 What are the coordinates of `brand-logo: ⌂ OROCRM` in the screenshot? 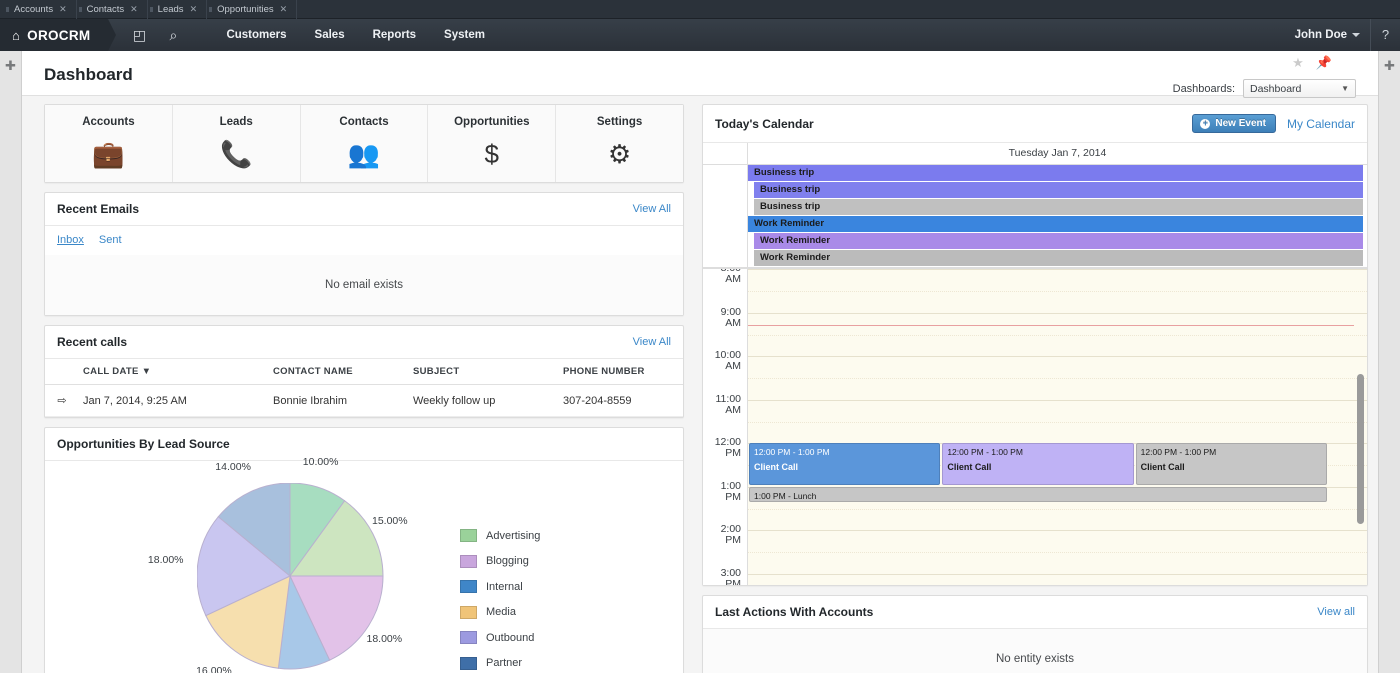 It's located at (58, 35).